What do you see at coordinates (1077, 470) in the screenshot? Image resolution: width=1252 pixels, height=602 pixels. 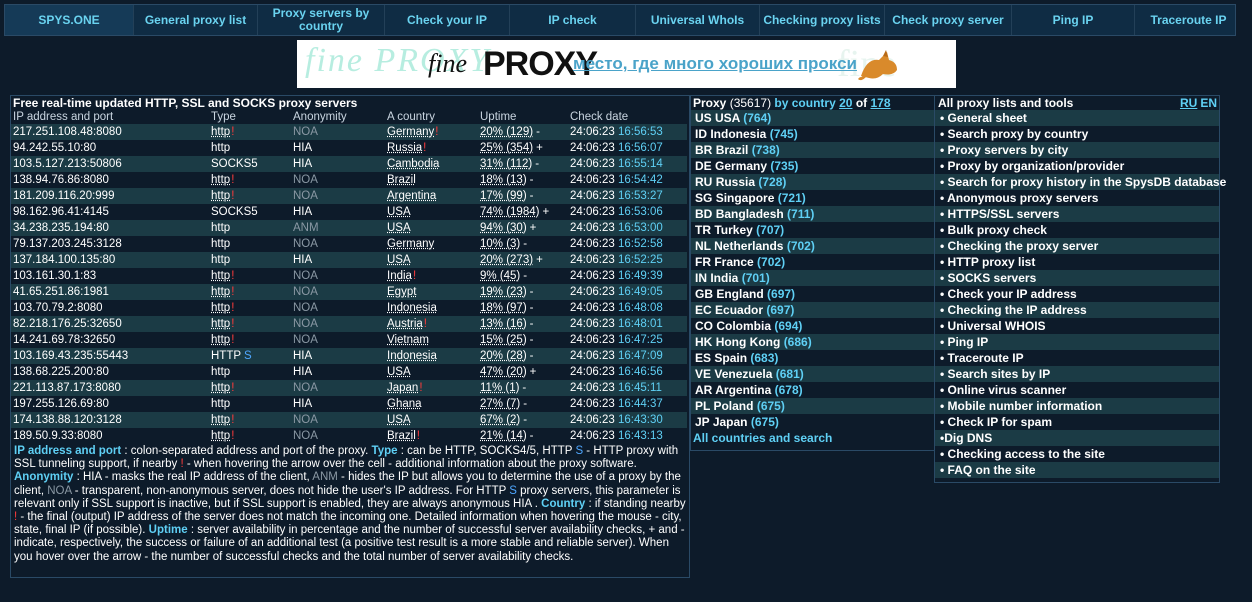 I see `tool-link: • FAQ on the site` at bounding box center [1077, 470].